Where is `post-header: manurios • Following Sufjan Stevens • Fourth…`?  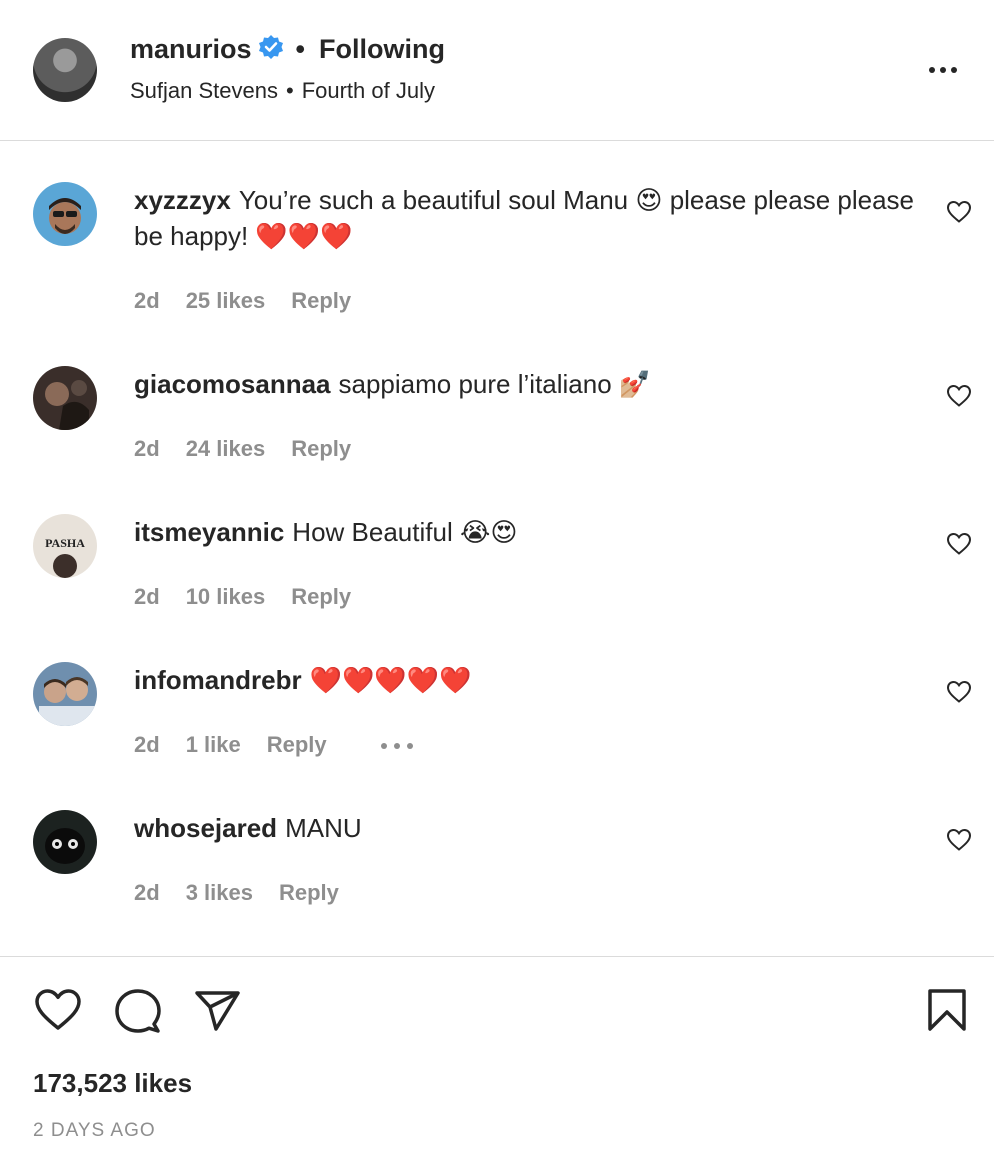
post-header: manurios • Following Sufjan Stevens • Fourth… is located at coordinates (497, 70).